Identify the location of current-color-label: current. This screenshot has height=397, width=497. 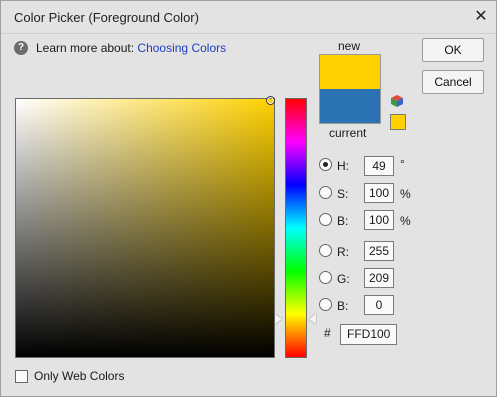
(348, 133).